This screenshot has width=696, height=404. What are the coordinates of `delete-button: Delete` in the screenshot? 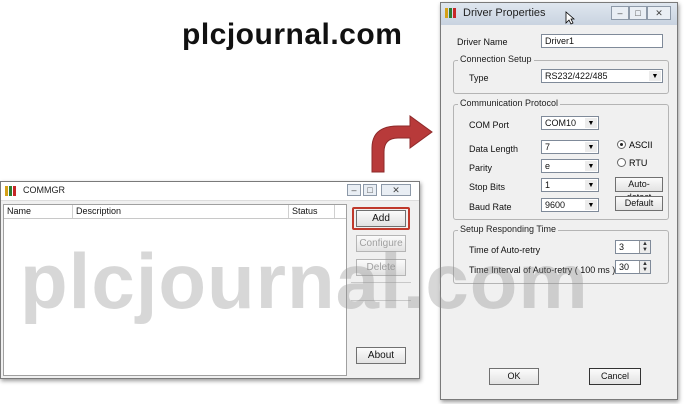 It's located at (381, 267).